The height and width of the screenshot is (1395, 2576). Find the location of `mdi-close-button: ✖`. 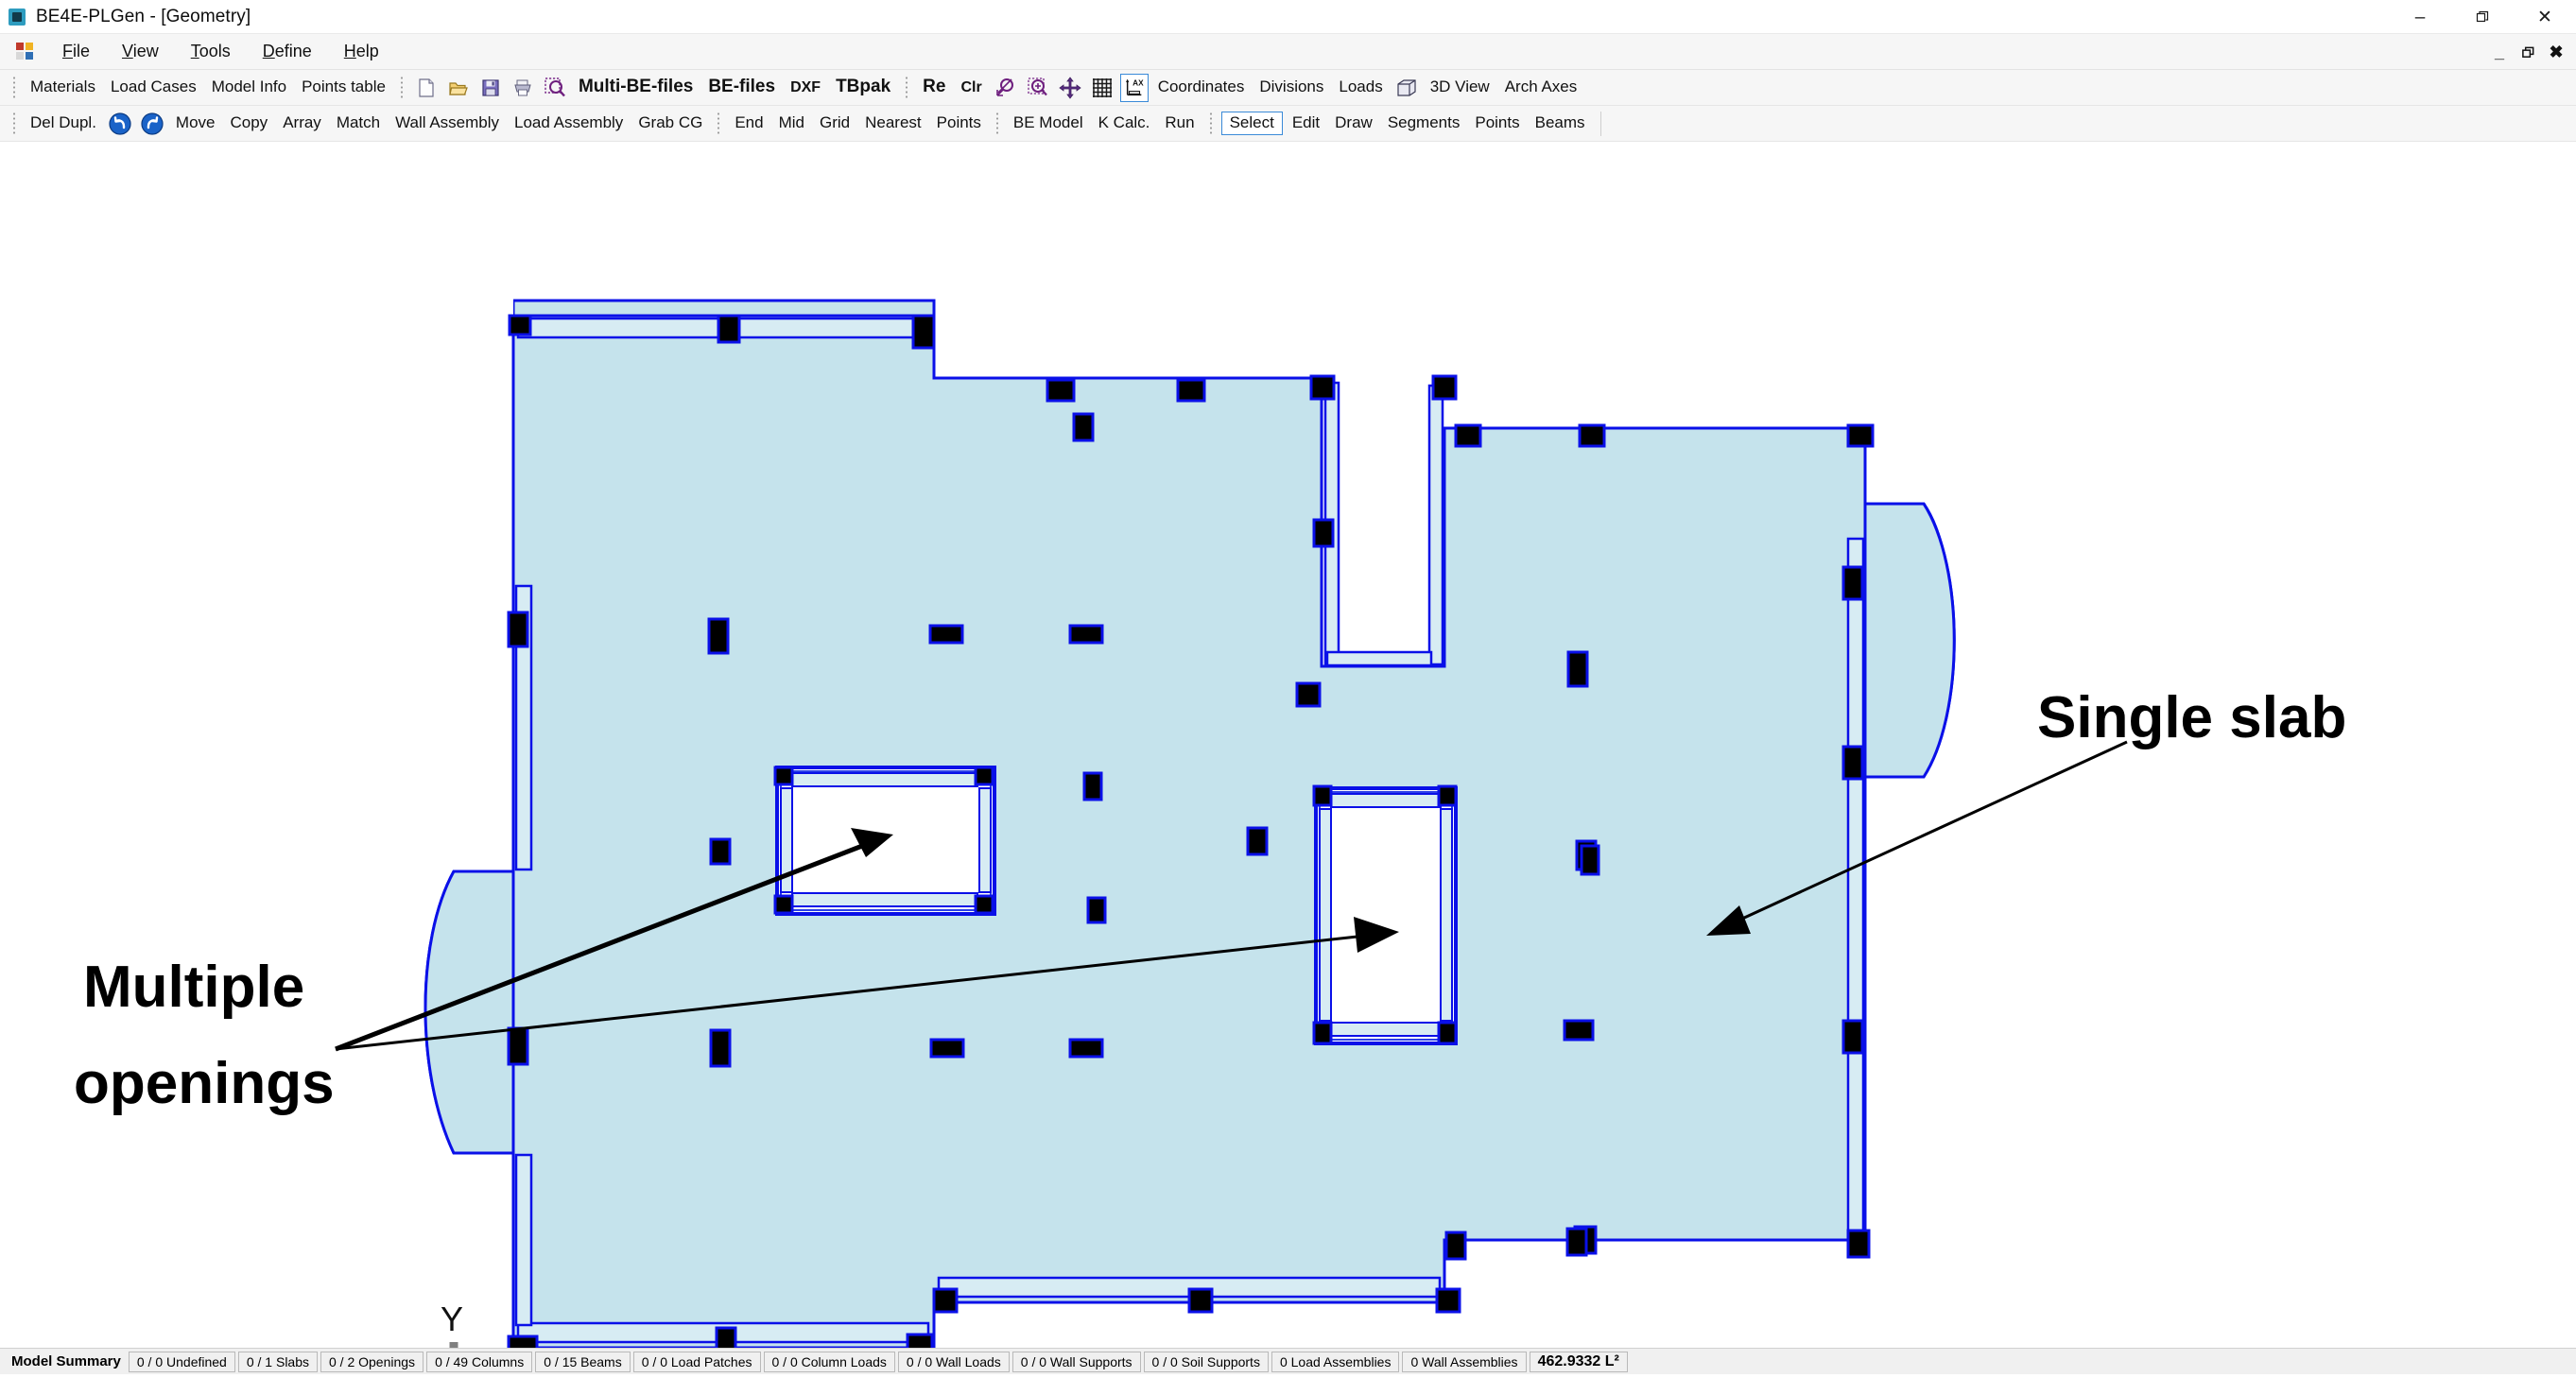

mdi-close-button: ✖ is located at coordinates (2556, 52).